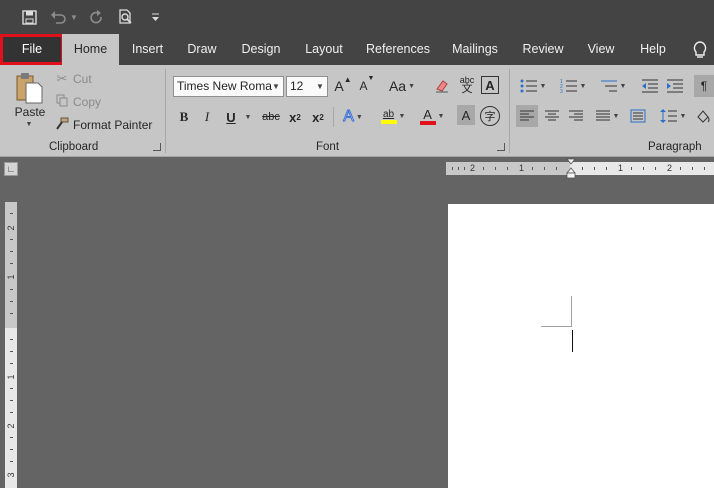  What do you see at coordinates (675, 86) in the screenshot?
I see `increase-indent-icon` at bounding box center [675, 86].